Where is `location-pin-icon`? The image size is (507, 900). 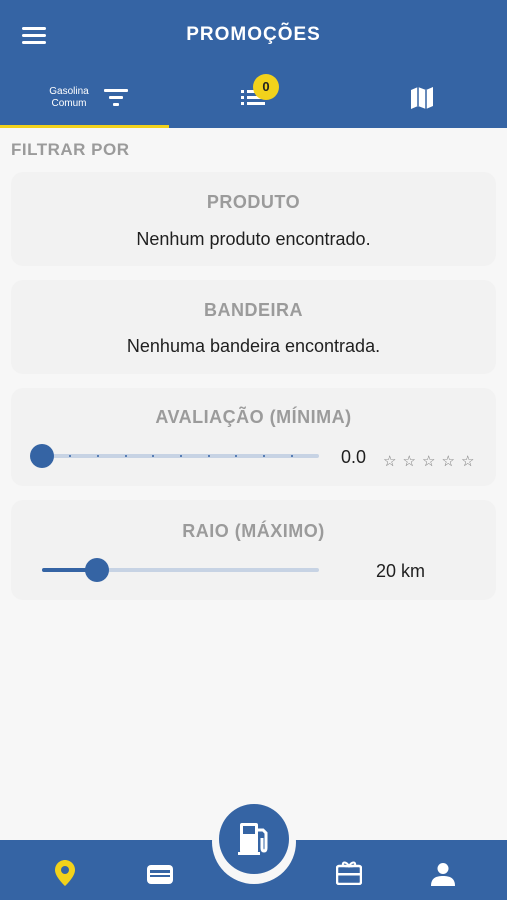
location-pin-icon is located at coordinates (65, 873).